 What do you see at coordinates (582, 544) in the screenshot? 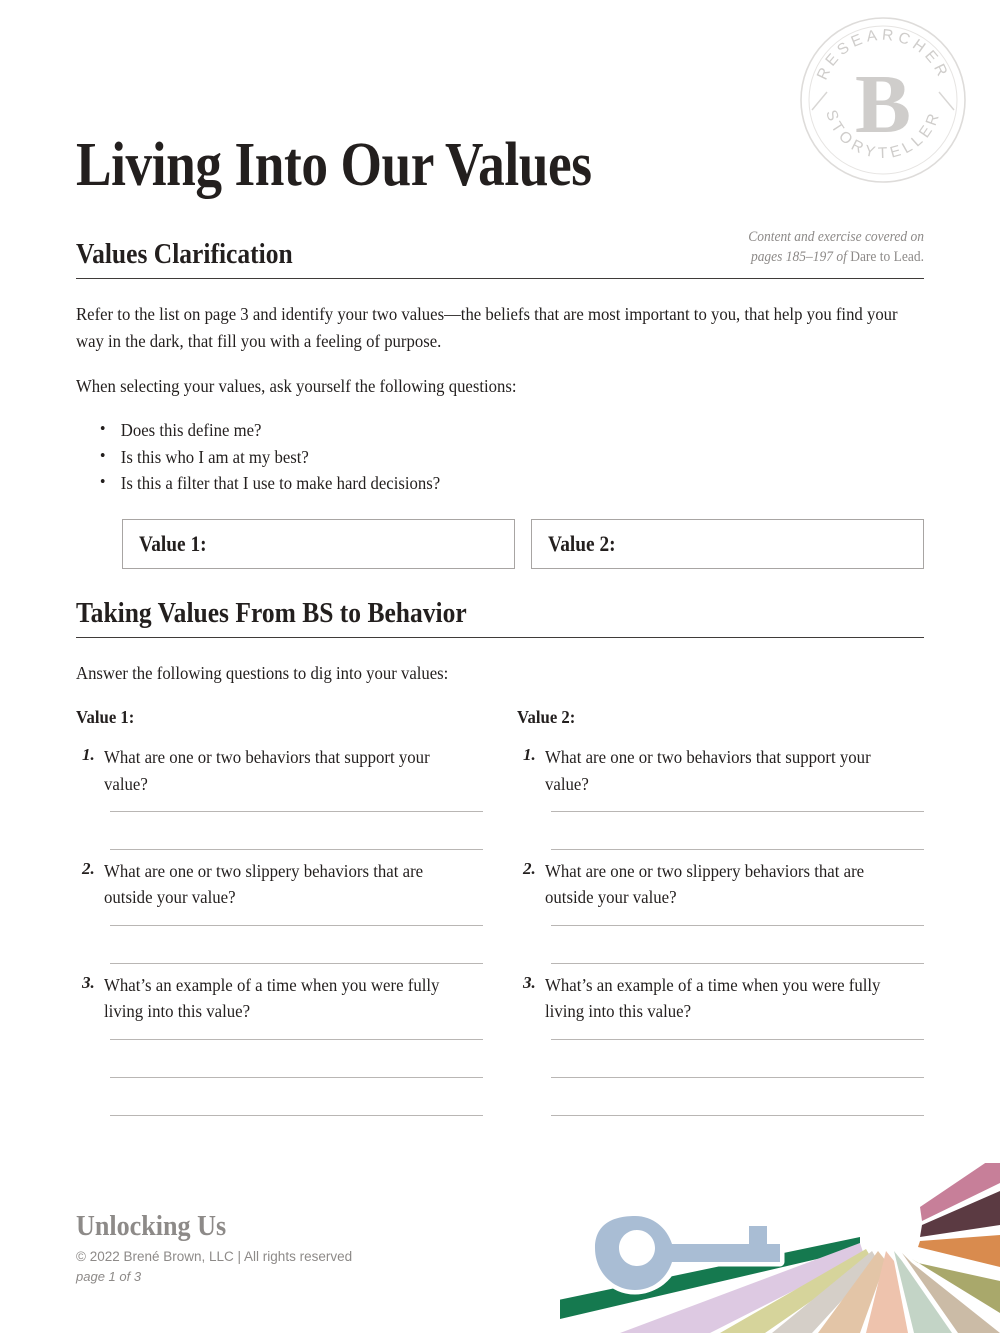
I see `value-2-label: Value 2:` at bounding box center [582, 544].